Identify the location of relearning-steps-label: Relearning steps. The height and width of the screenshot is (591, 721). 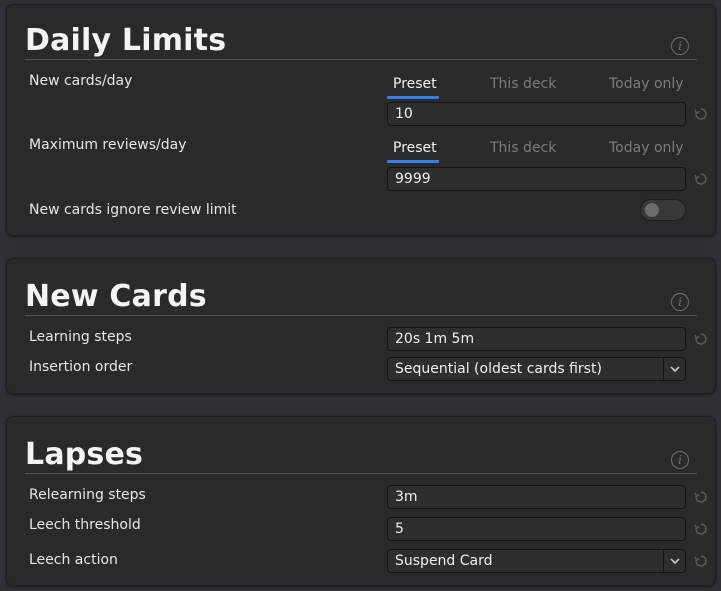
(87, 495).